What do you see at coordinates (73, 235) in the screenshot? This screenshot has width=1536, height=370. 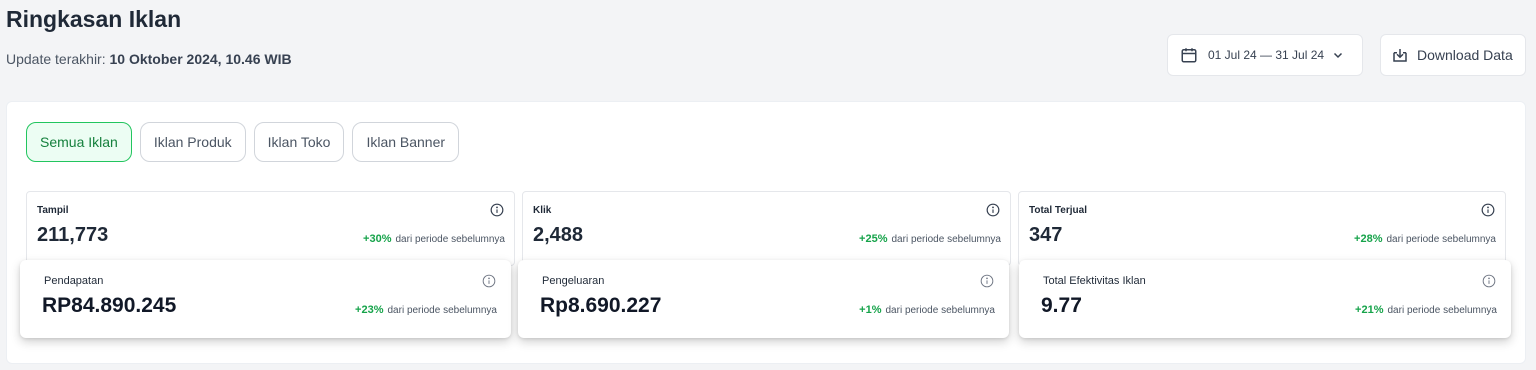 I see `metric-value: 211,773` at bounding box center [73, 235].